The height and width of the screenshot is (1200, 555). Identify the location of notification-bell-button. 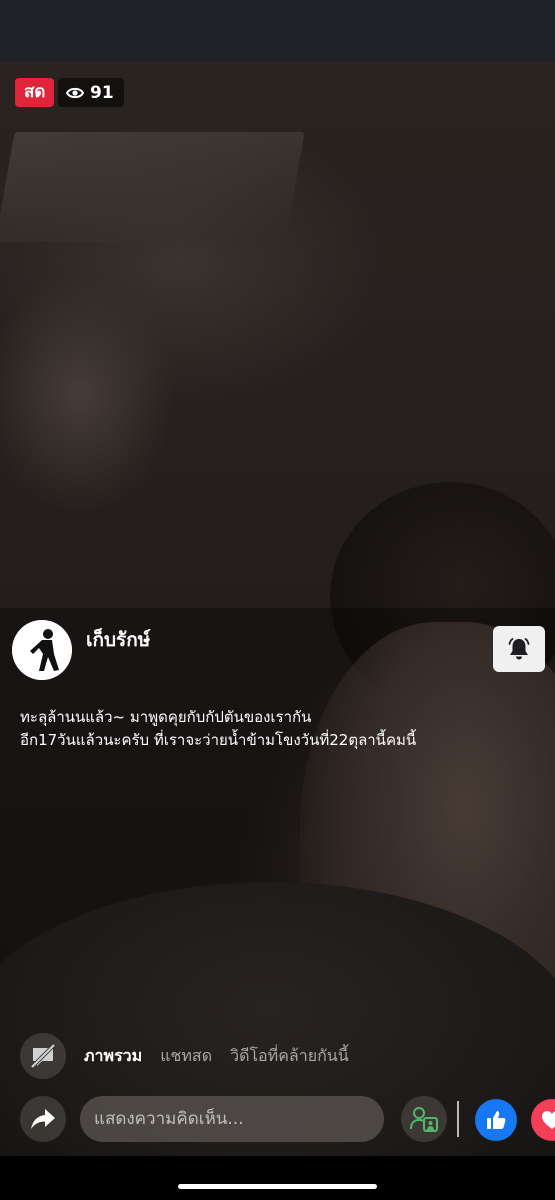
(519, 649).